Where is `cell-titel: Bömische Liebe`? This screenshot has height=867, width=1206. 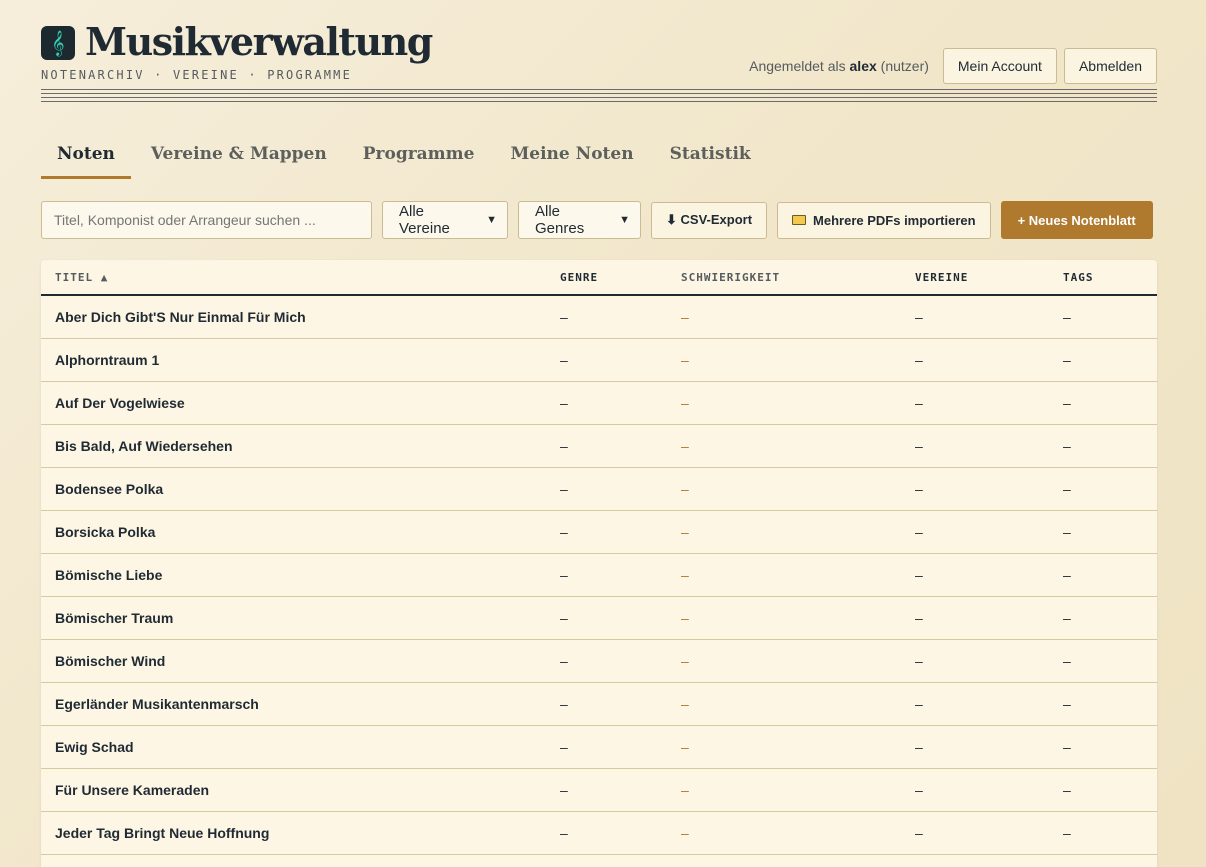 cell-titel: Bömische Liebe is located at coordinates (108, 575).